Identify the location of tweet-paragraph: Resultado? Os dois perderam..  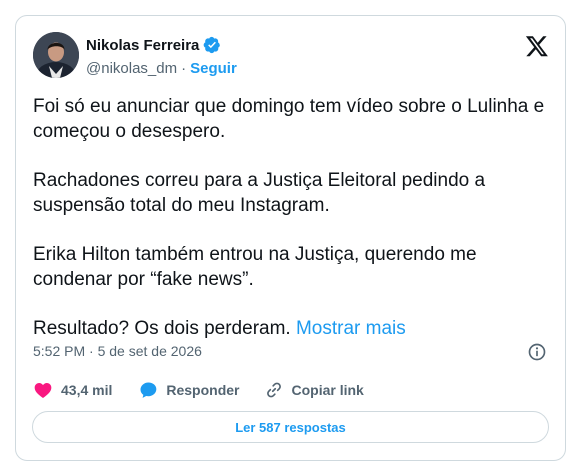
(162, 328).